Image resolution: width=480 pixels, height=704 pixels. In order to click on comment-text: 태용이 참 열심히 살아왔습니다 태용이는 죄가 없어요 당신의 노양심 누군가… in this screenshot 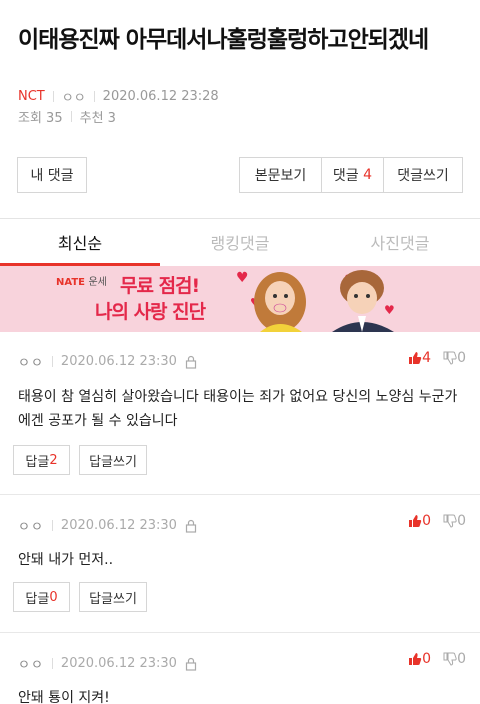, I will do `click(238, 409)`.